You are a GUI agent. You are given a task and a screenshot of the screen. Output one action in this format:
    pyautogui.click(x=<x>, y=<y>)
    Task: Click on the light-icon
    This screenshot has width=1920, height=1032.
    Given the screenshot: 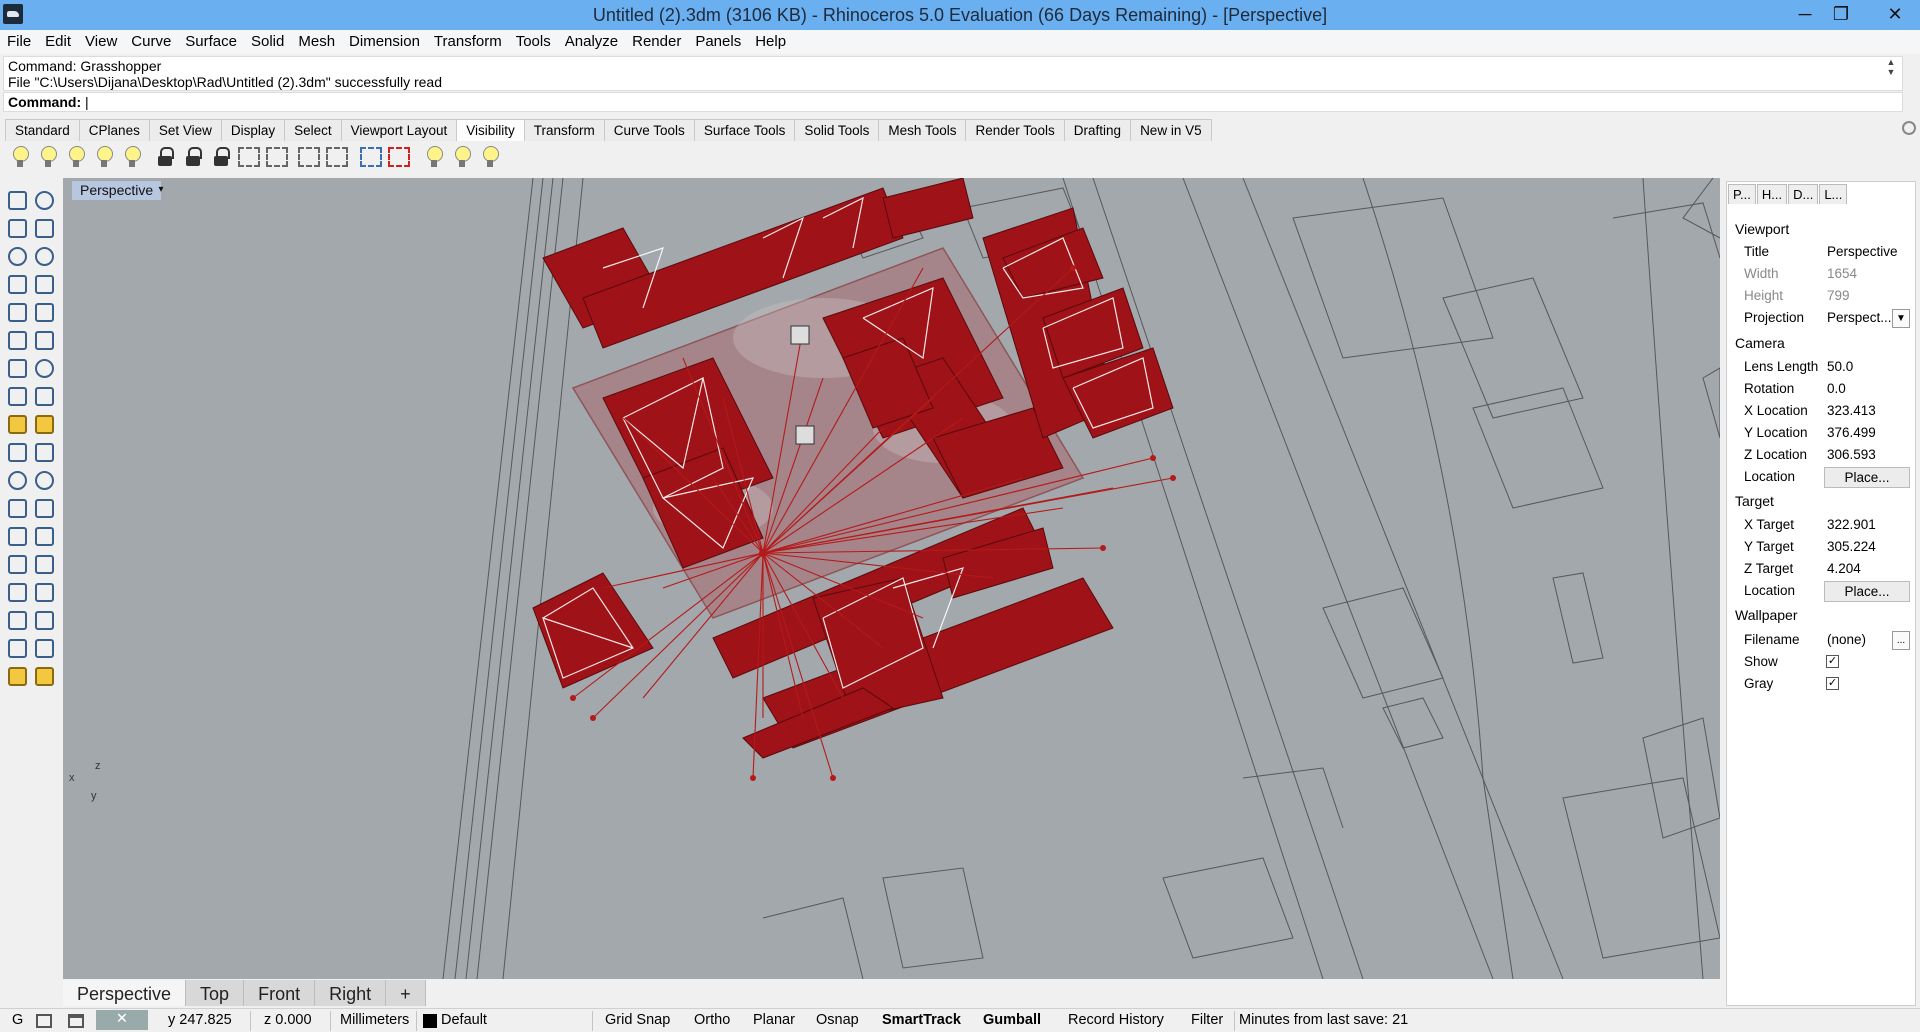 What is the action you would take?
    pyautogui.click(x=42, y=674)
    